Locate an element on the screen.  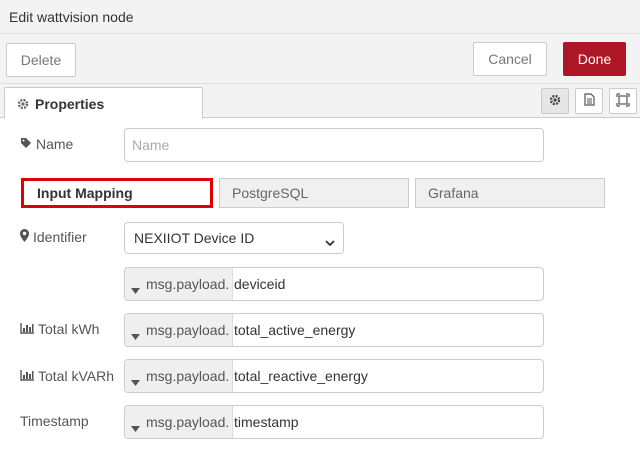
deviceid-typed-input: msg.payload. deviceid is located at coordinates (334, 284).